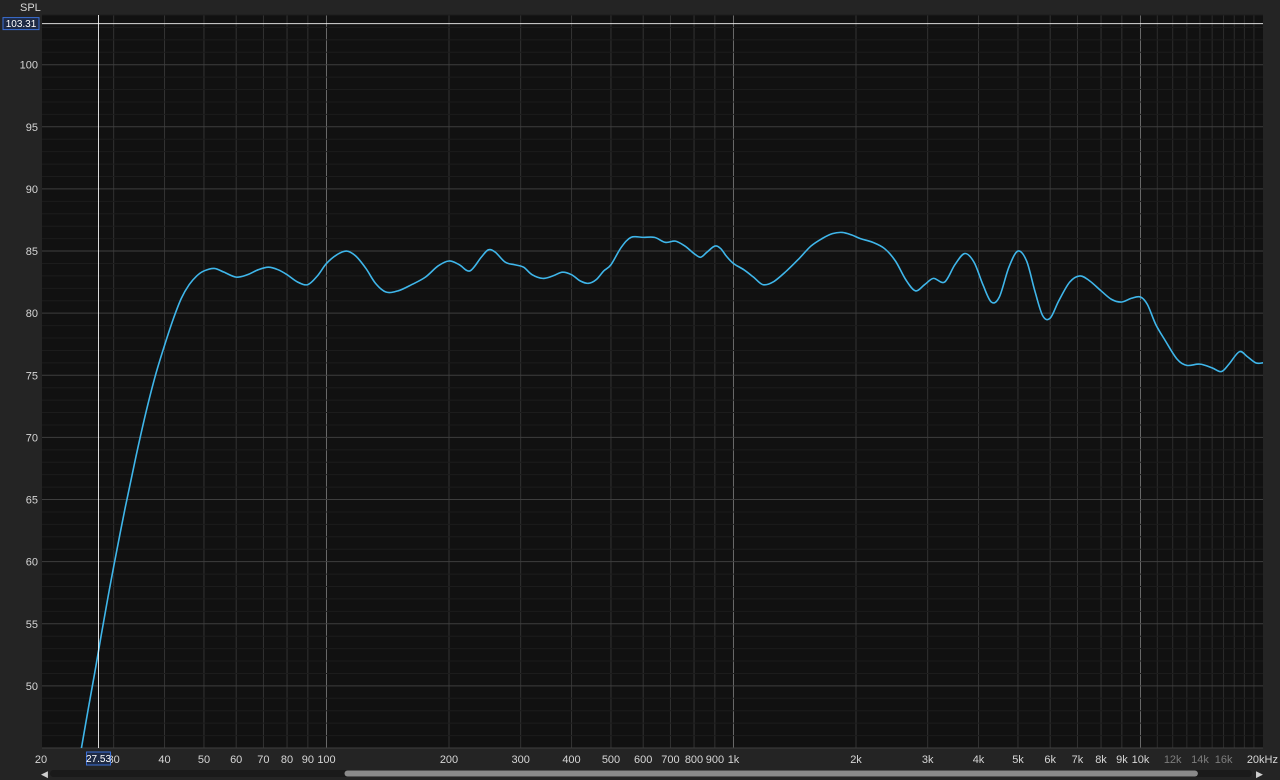 The height and width of the screenshot is (780, 1280). I want to click on y-tick-label: 100, so click(29, 66).